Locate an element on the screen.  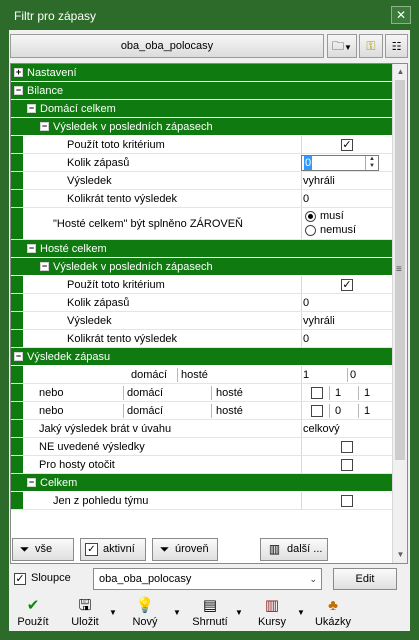
samples-icon: ♣ is located at coordinates (333, 605).